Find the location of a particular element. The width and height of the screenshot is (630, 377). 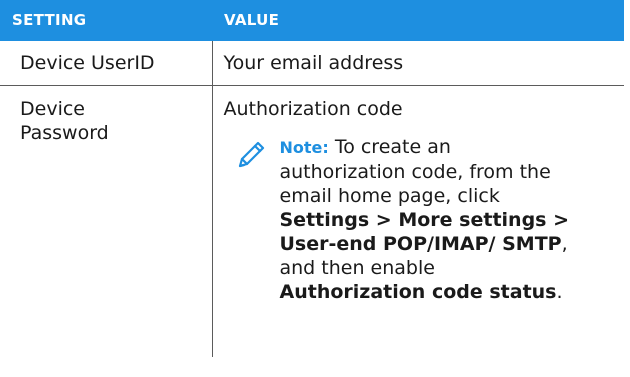

value-authorization-code: Authorization code is located at coordinates (313, 109).